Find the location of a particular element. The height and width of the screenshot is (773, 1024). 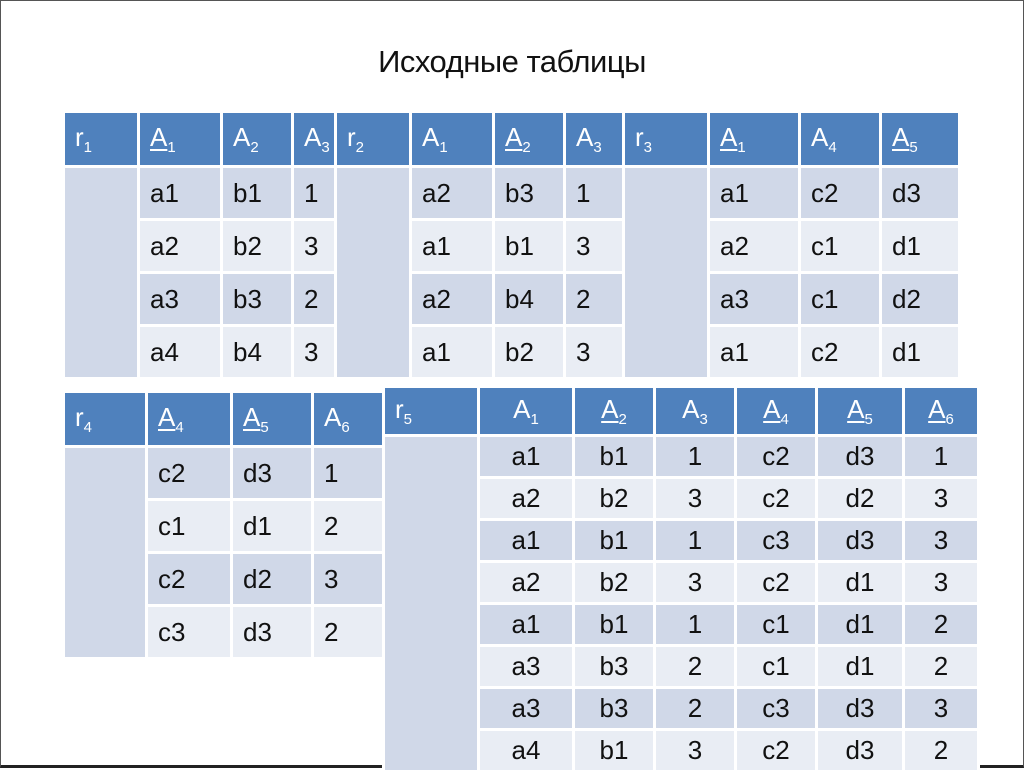

table-row: a2 b3 1 is located at coordinates (482, 272).